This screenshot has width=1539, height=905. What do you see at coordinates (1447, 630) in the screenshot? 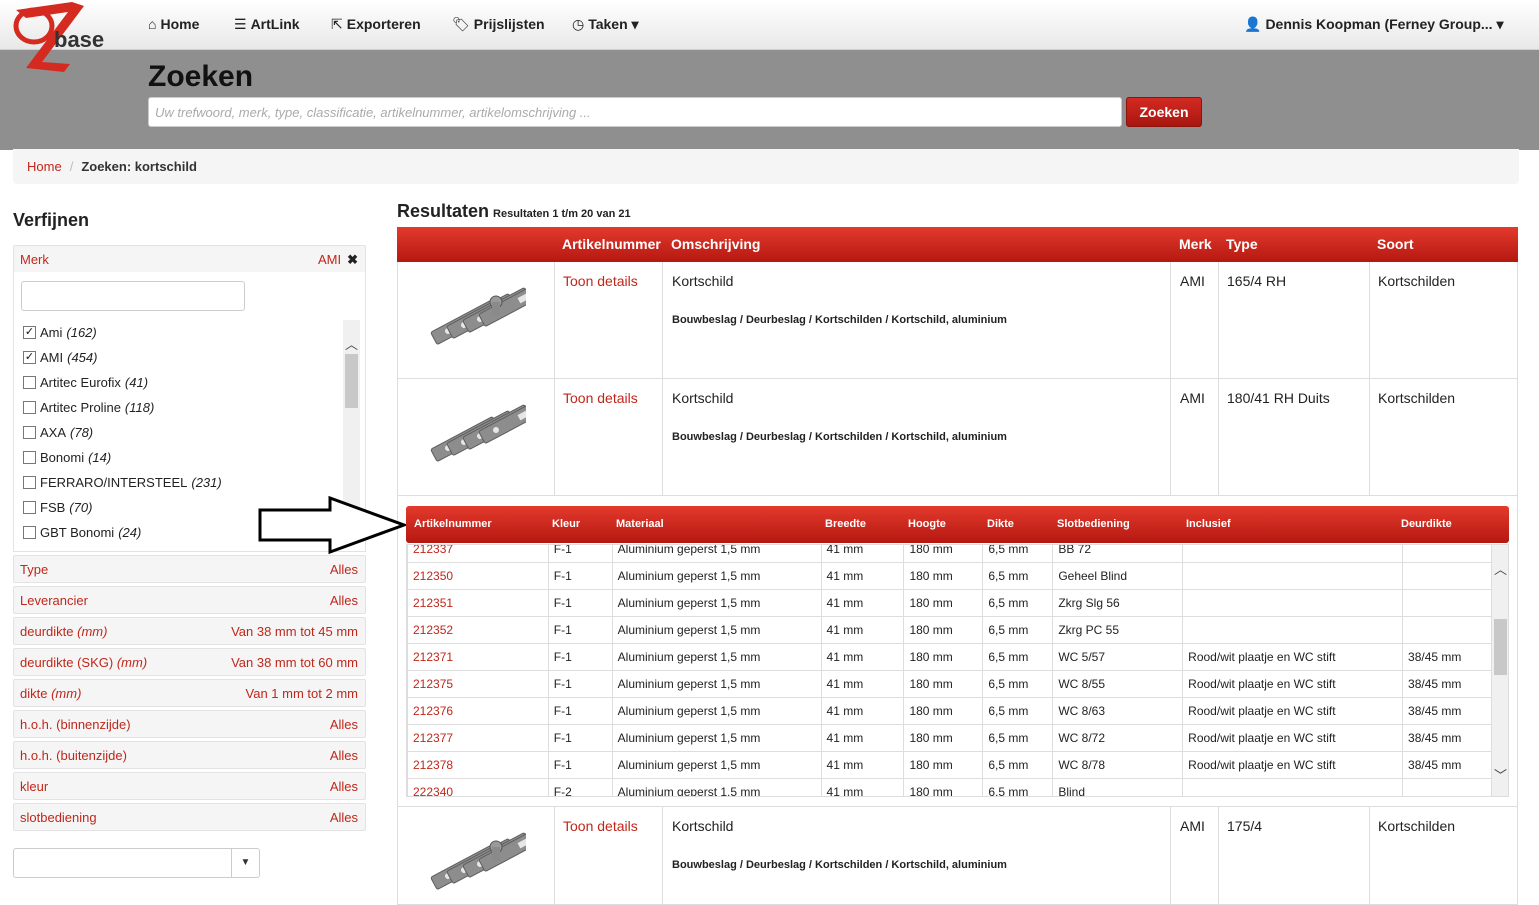
I see `variant-cell` at bounding box center [1447, 630].